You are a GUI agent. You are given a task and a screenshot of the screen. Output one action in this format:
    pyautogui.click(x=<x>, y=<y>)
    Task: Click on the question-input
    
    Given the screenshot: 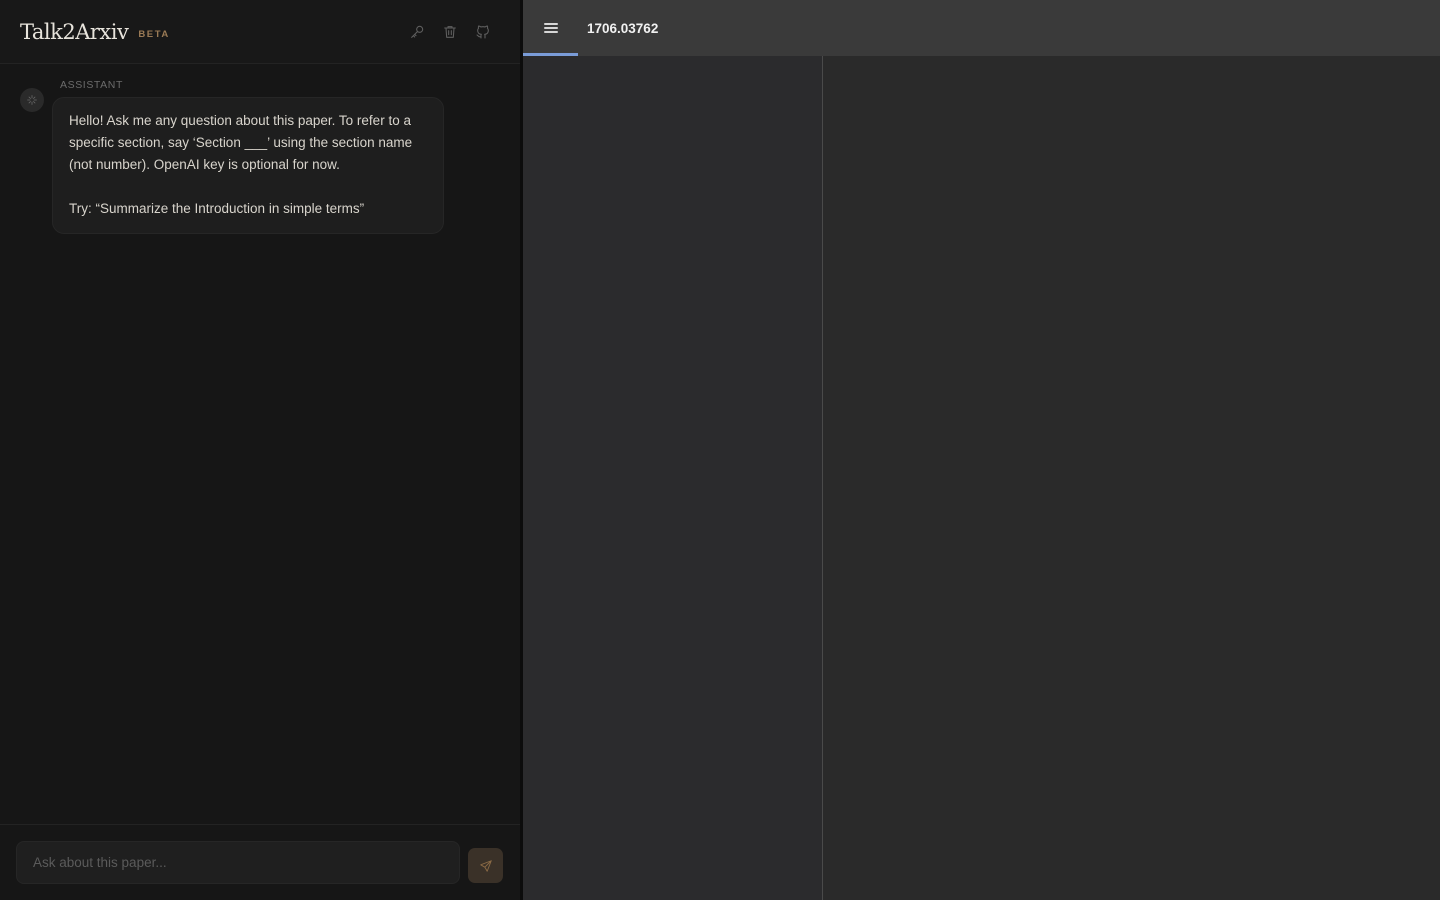 What is the action you would take?
    pyautogui.click(x=238, y=862)
    